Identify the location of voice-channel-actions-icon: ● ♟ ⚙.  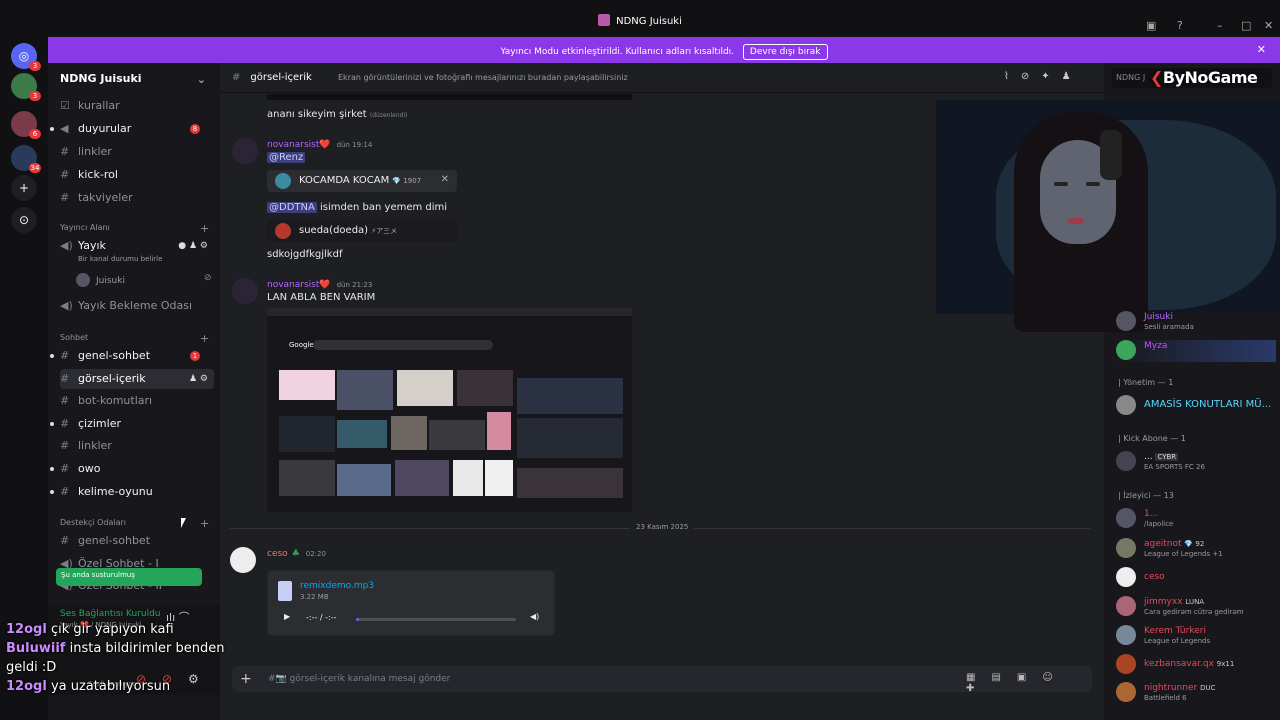
(193, 246).